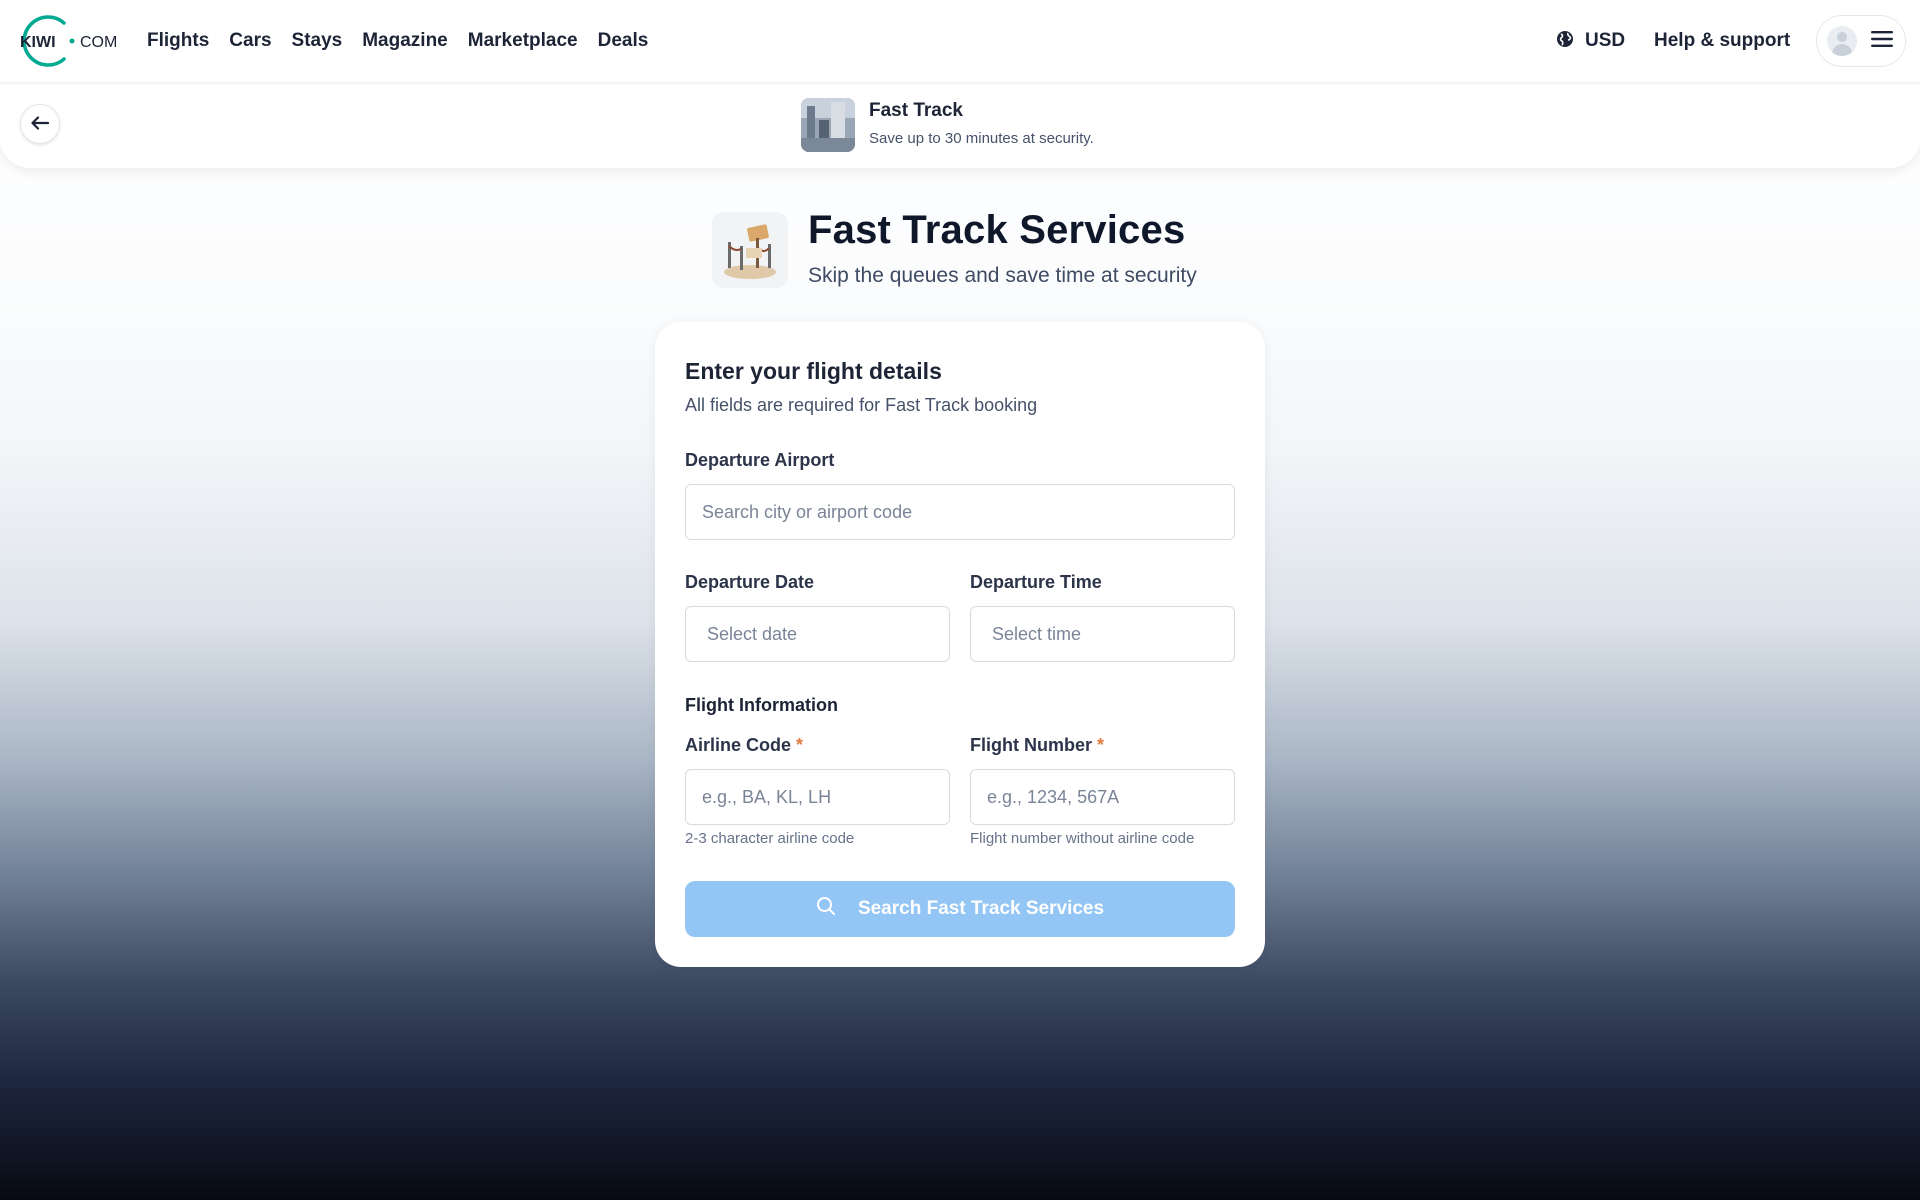  I want to click on nav-deals: Deals, so click(623, 41).